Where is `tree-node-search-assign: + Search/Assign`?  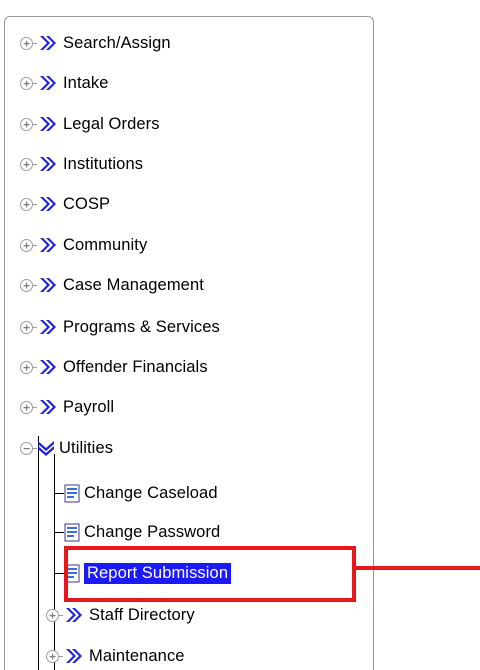 tree-node-search-assign: + Search/Assign is located at coordinates (95, 43).